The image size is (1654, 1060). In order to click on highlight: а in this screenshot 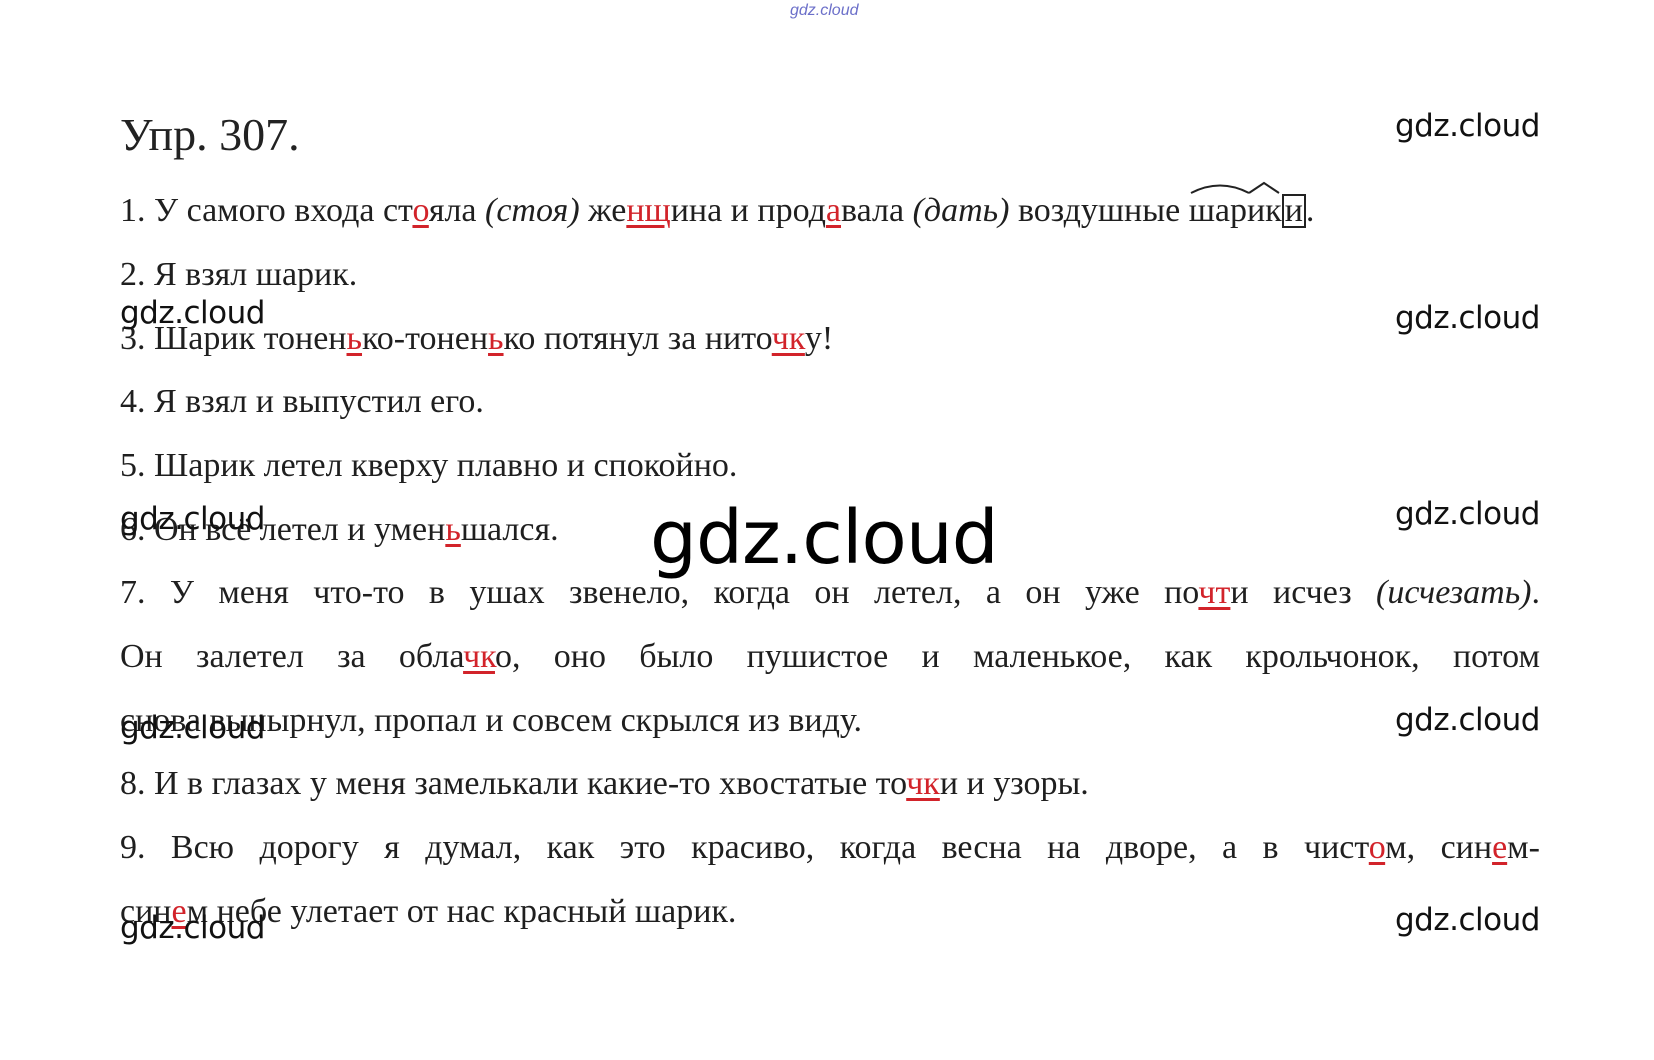, I will do `click(833, 210)`.